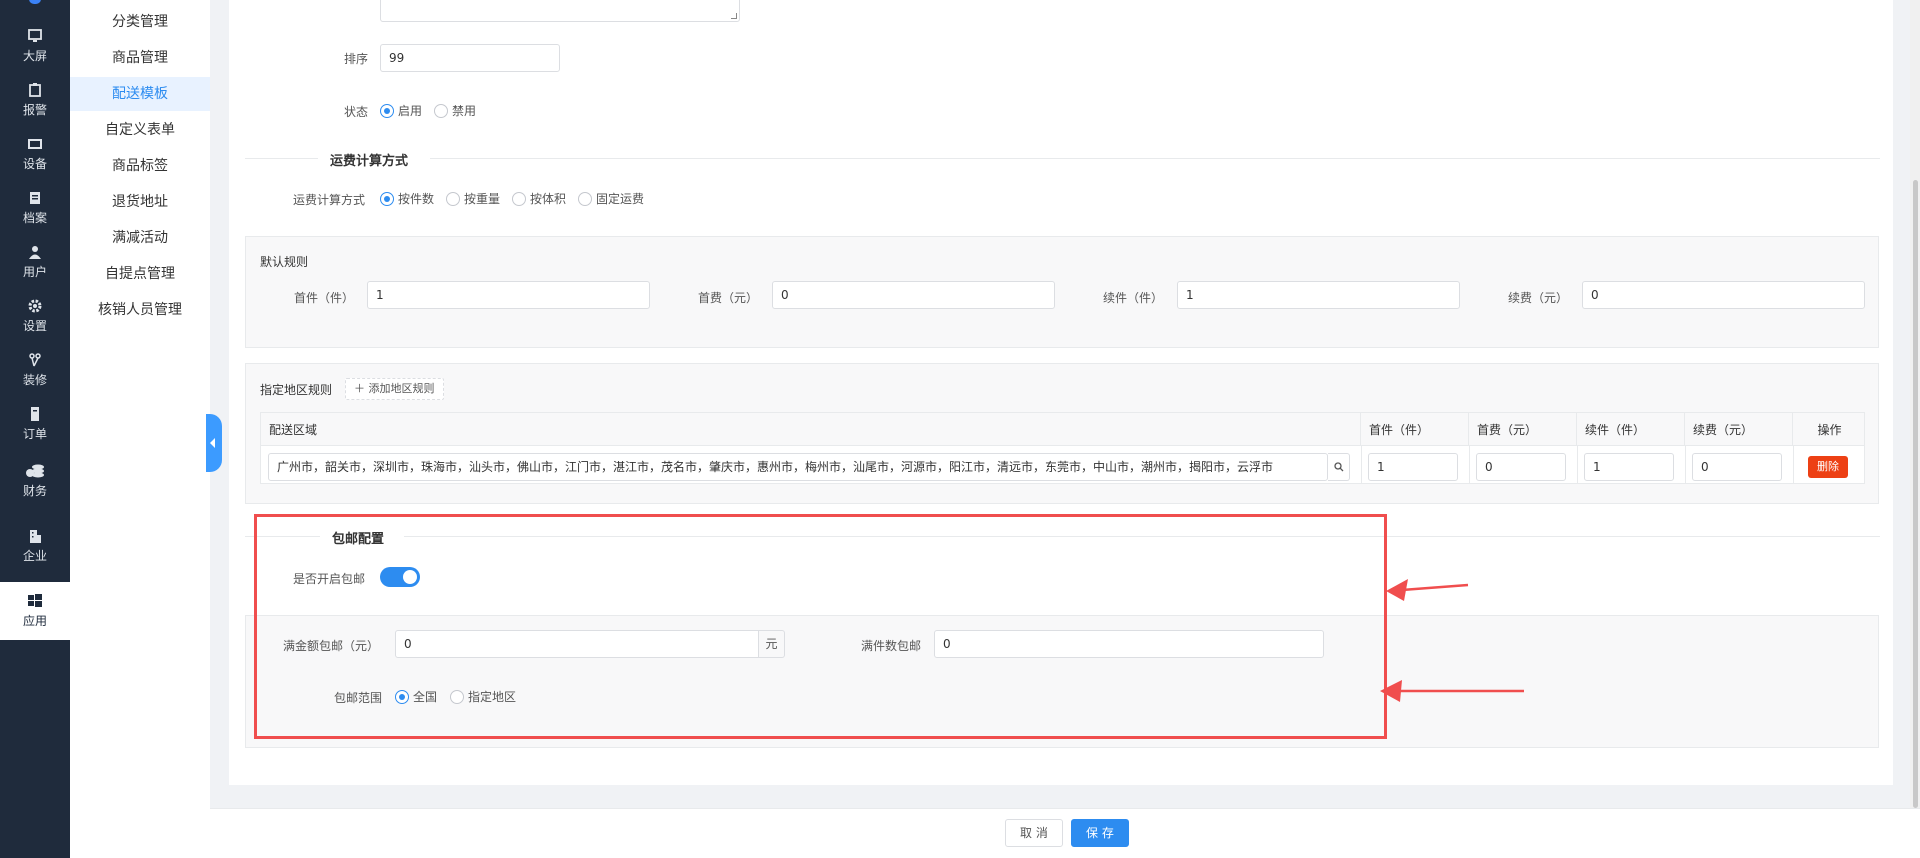  I want to click on collapse-sidebar-button, so click(214, 443).